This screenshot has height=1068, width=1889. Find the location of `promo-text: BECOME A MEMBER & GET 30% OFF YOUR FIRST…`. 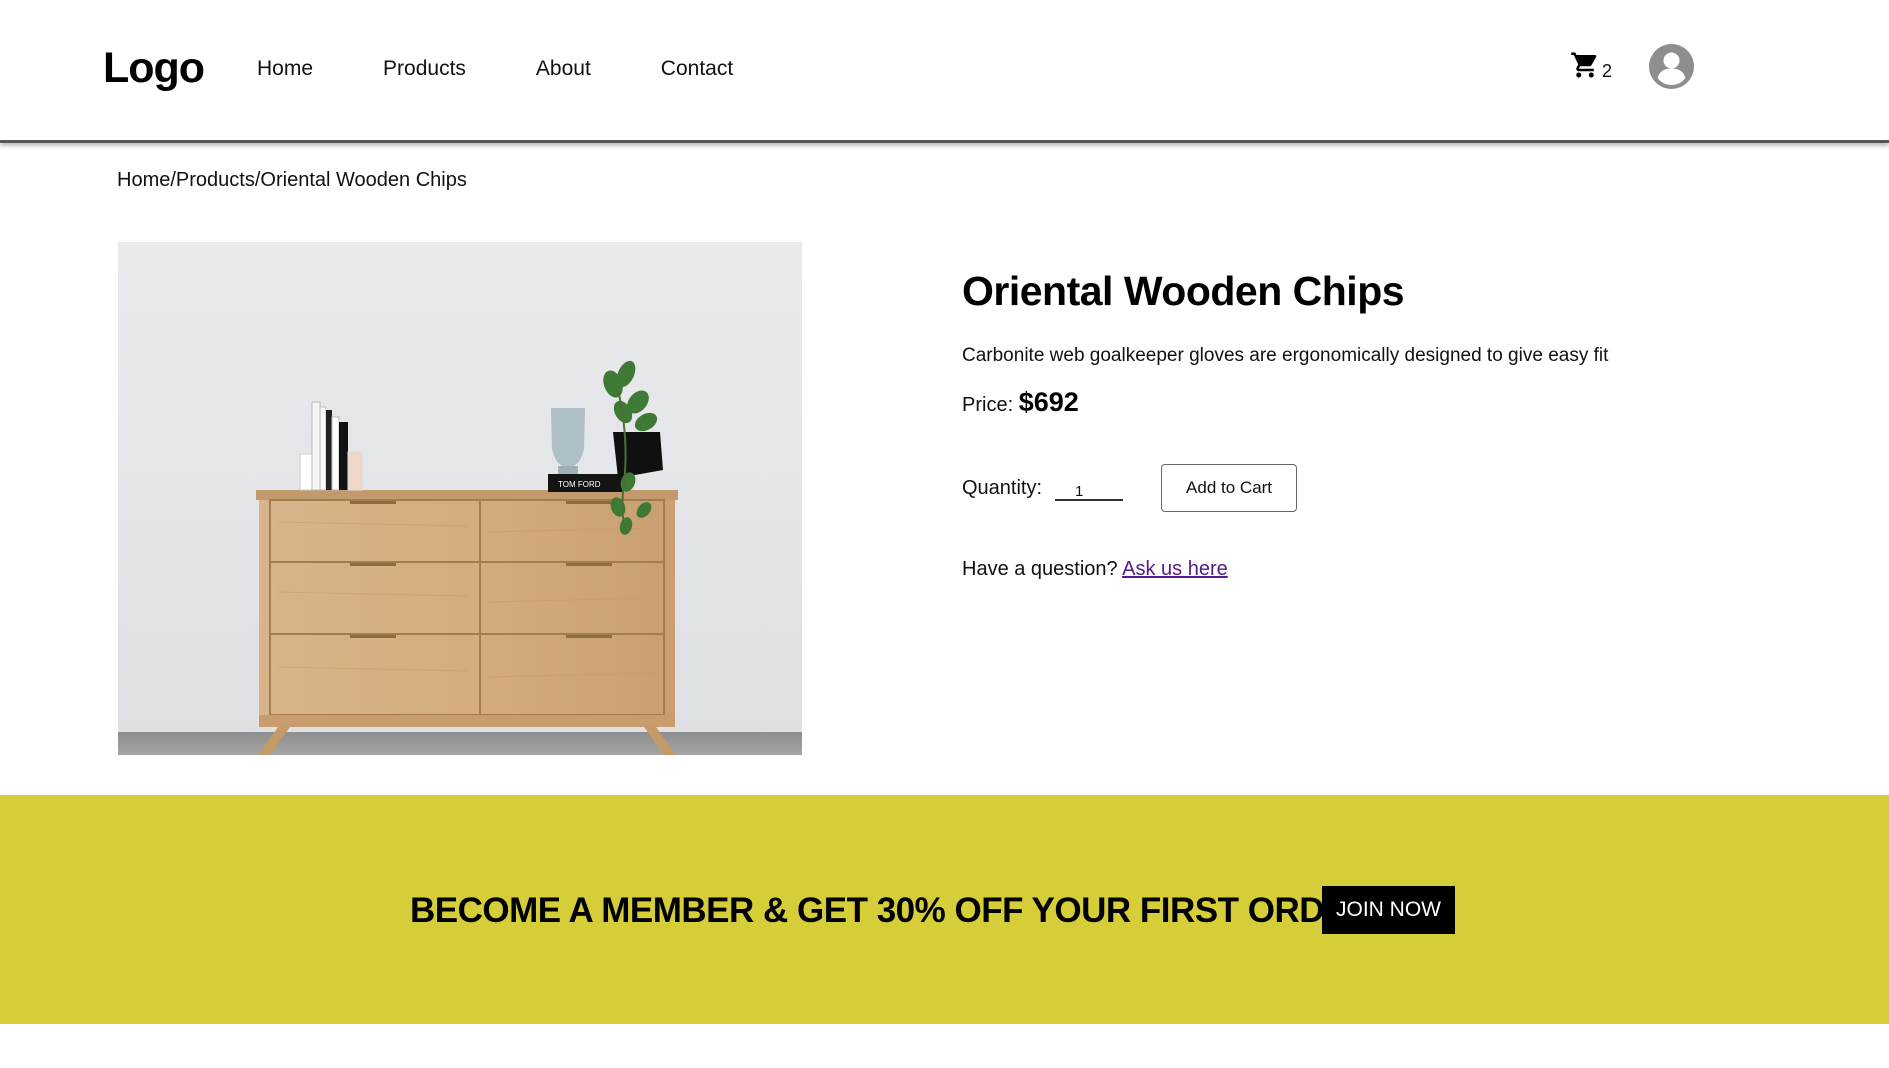

promo-text: BECOME A MEMBER & GET 30% OFF YOUR FIRST… is located at coordinates (891, 910).